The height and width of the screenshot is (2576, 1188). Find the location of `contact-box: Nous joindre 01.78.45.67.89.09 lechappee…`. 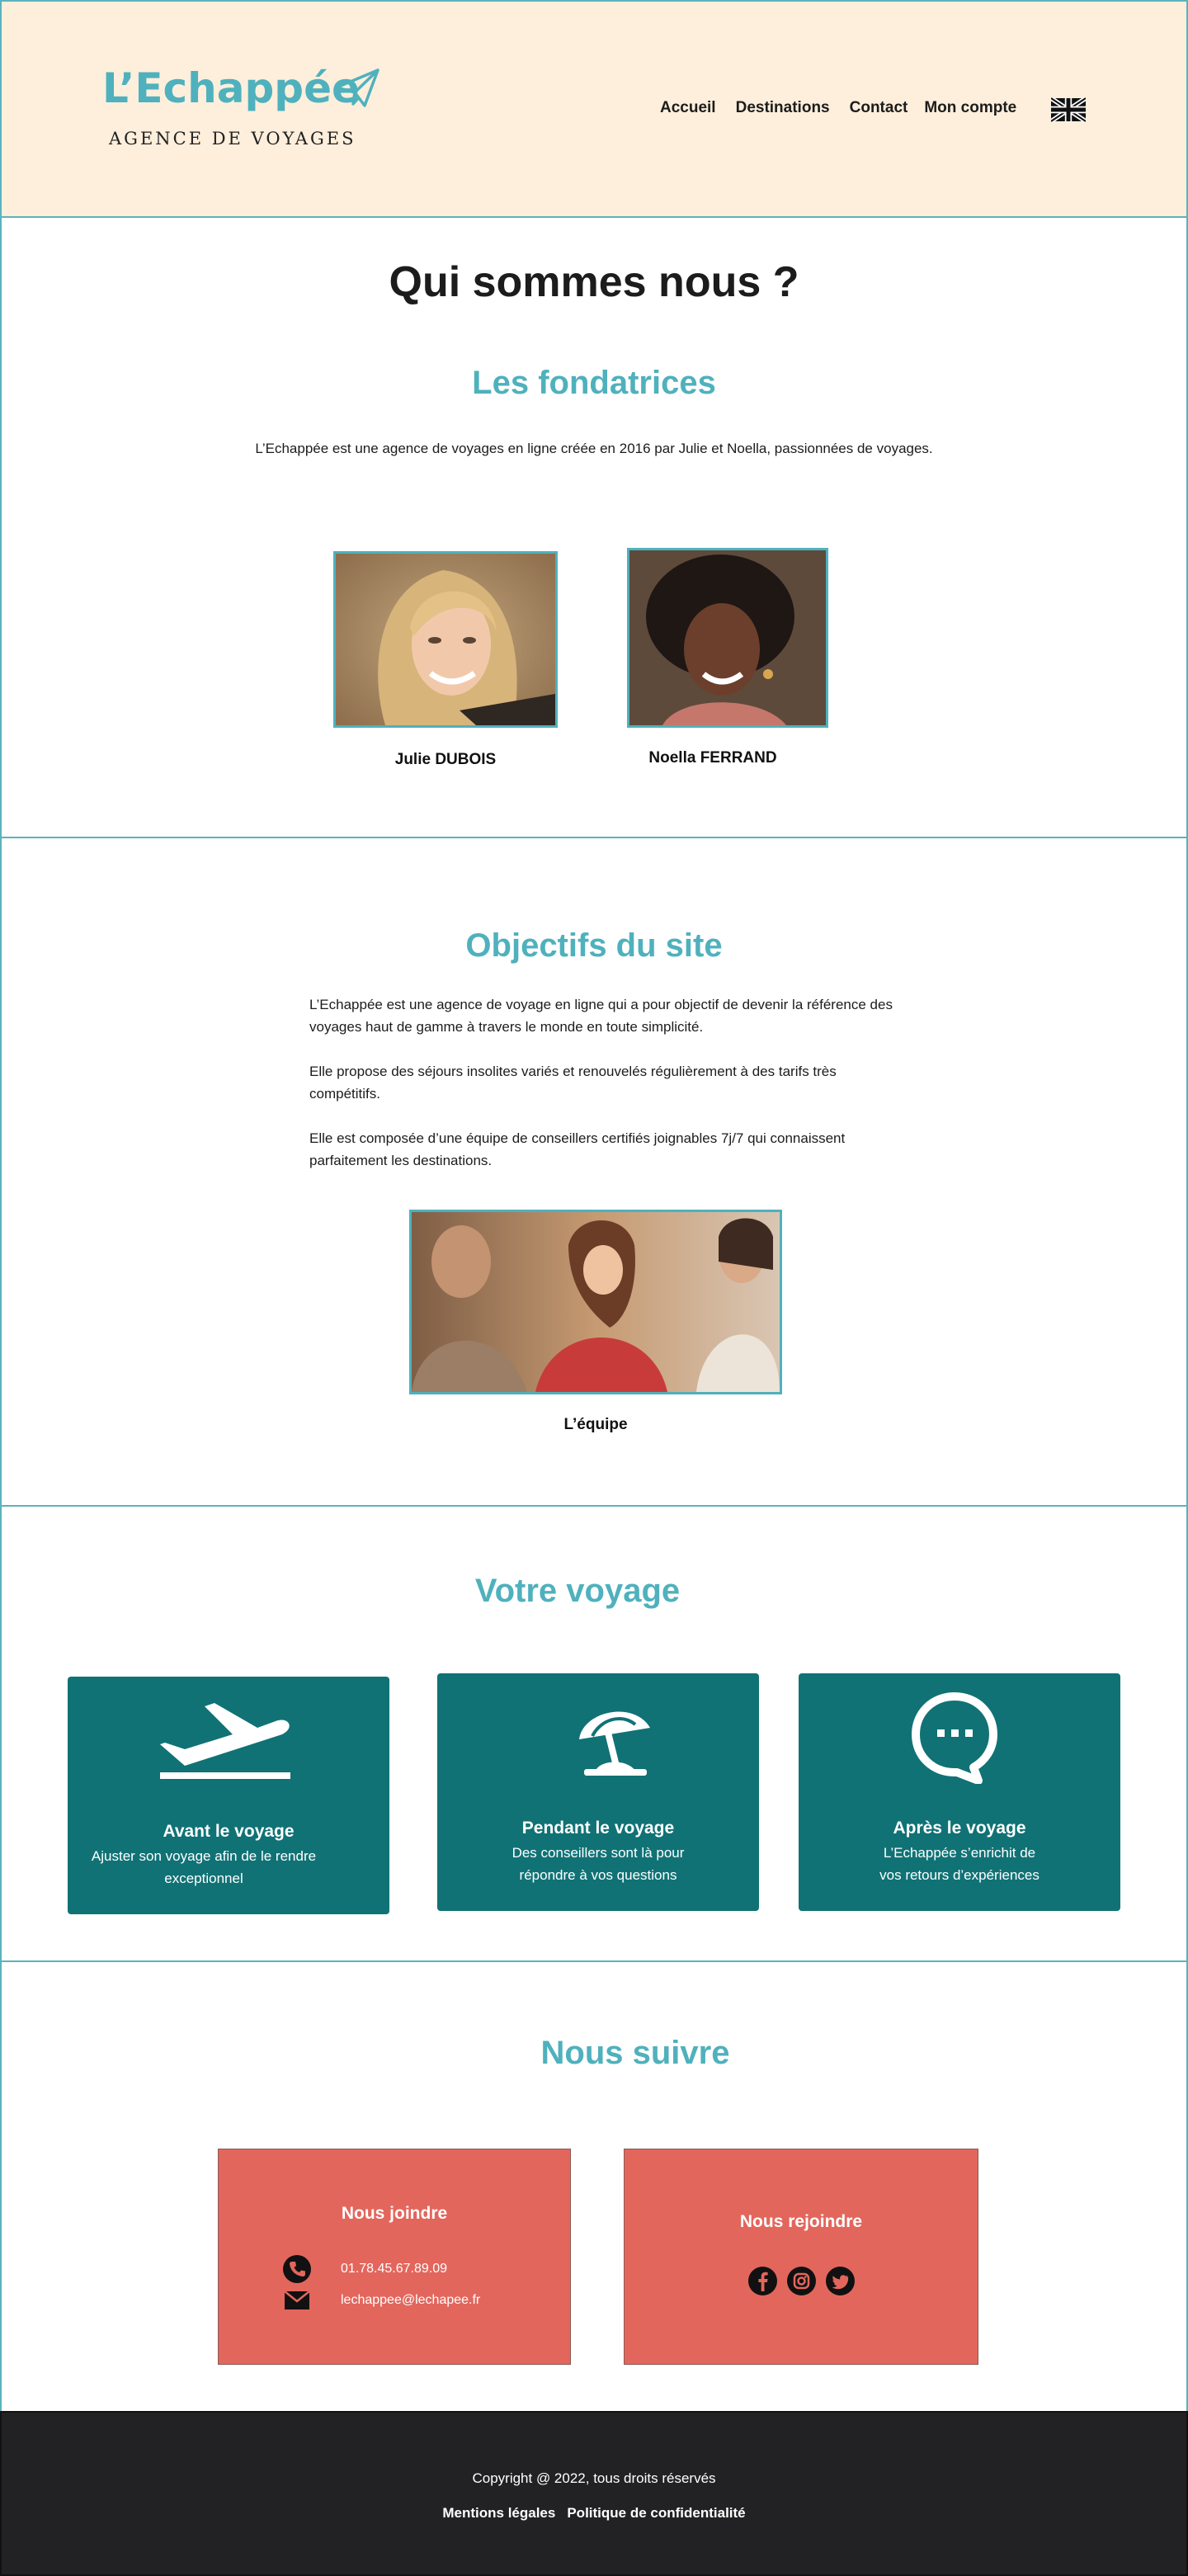

contact-box: Nous joindre 01.78.45.67.89.09 lechappee… is located at coordinates (394, 2257).